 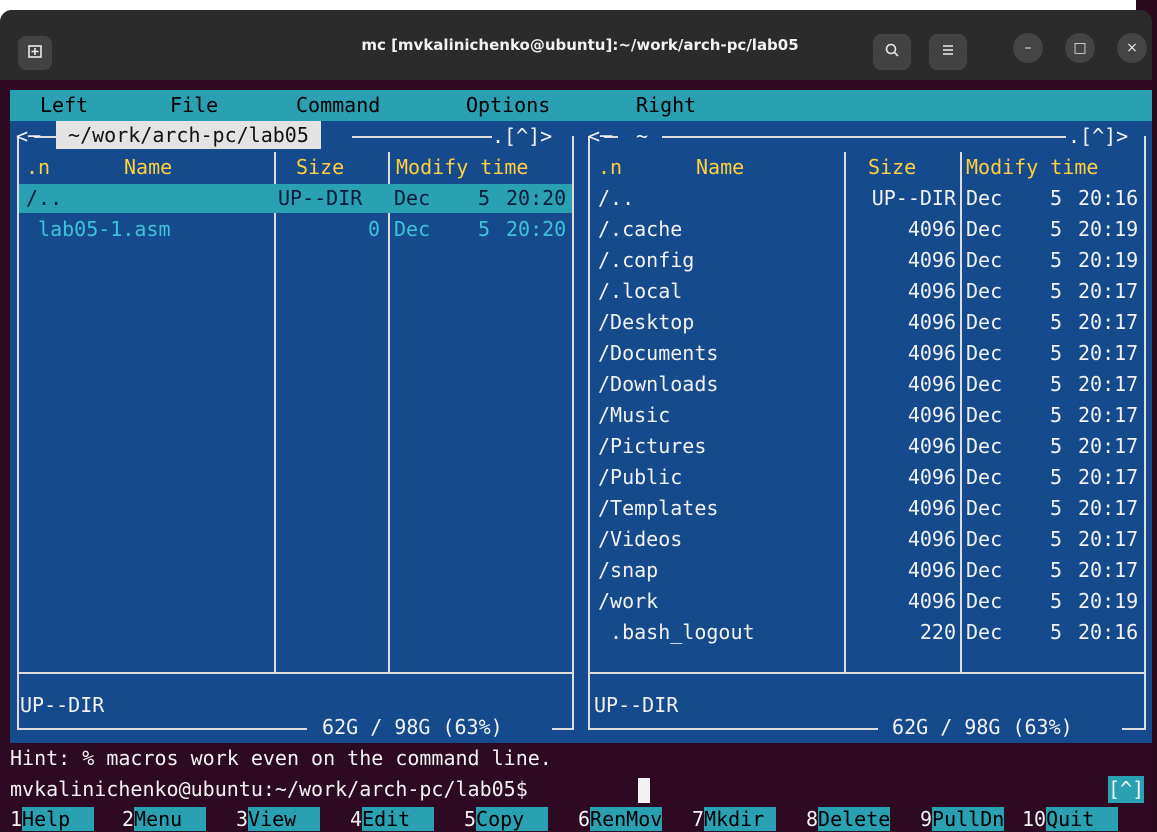 What do you see at coordinates (44, 198) in the screenshot?
I see `left-row-0-name: /..` at bounding box center [44, 198].